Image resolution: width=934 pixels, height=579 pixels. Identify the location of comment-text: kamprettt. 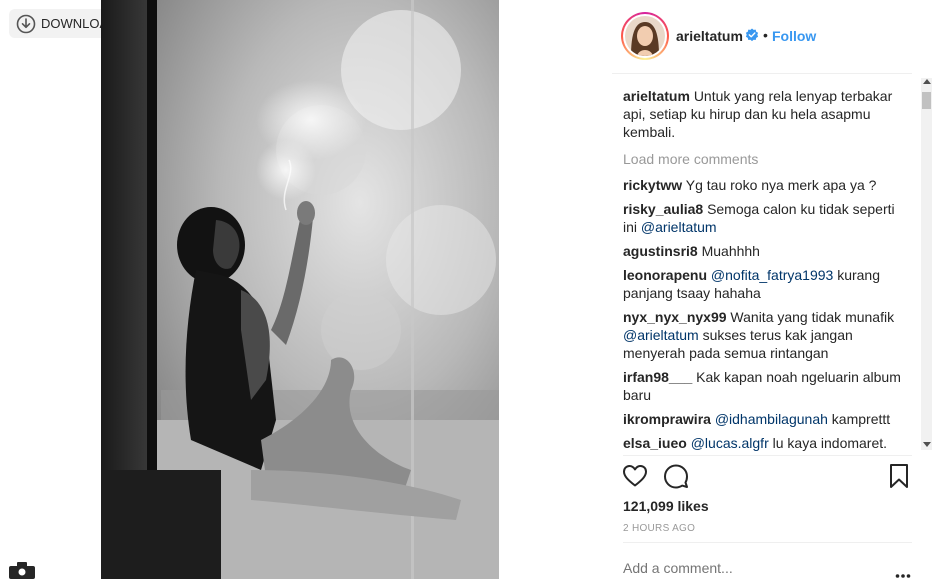
(859, 419).